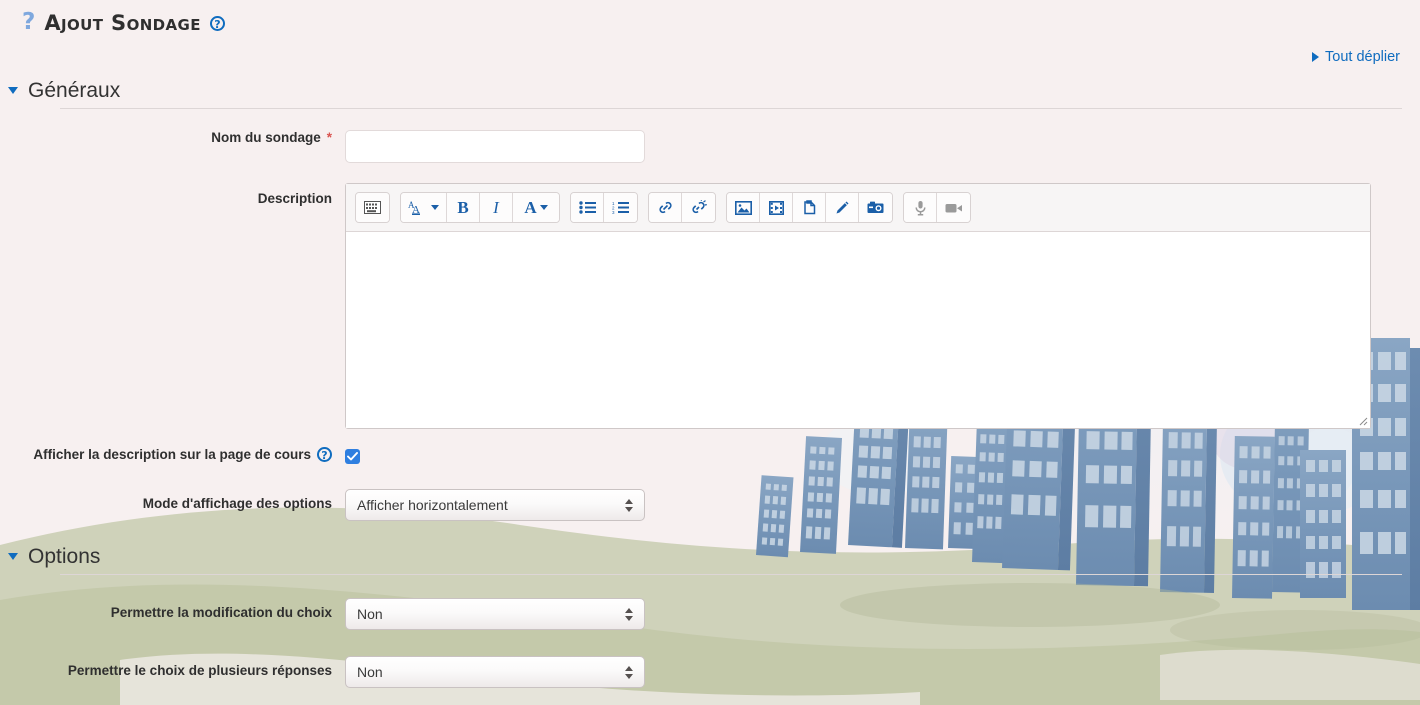 This screenshot has height=705, width=1420. What do you see at coordinates (710, 556) in the screenshot?
I see `section-header-options: Options` at bounding box center [710, 556].